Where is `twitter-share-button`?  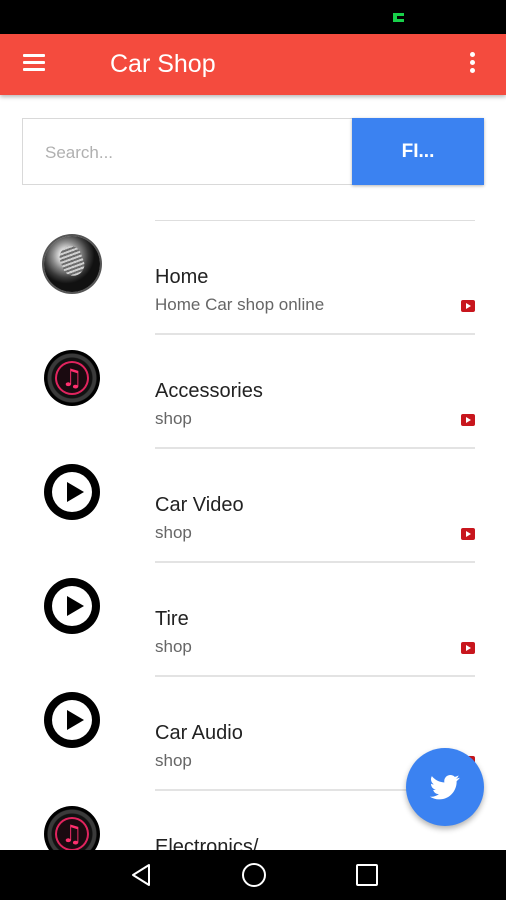
twitter-share-button is located at coordinates (445, 787).